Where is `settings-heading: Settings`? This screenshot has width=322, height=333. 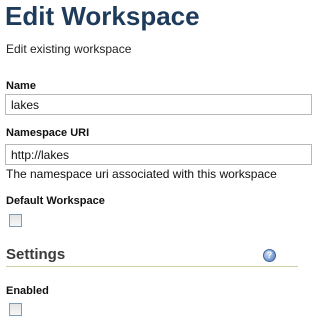 settings-heading: Settings is located at coordinates (36, 254).